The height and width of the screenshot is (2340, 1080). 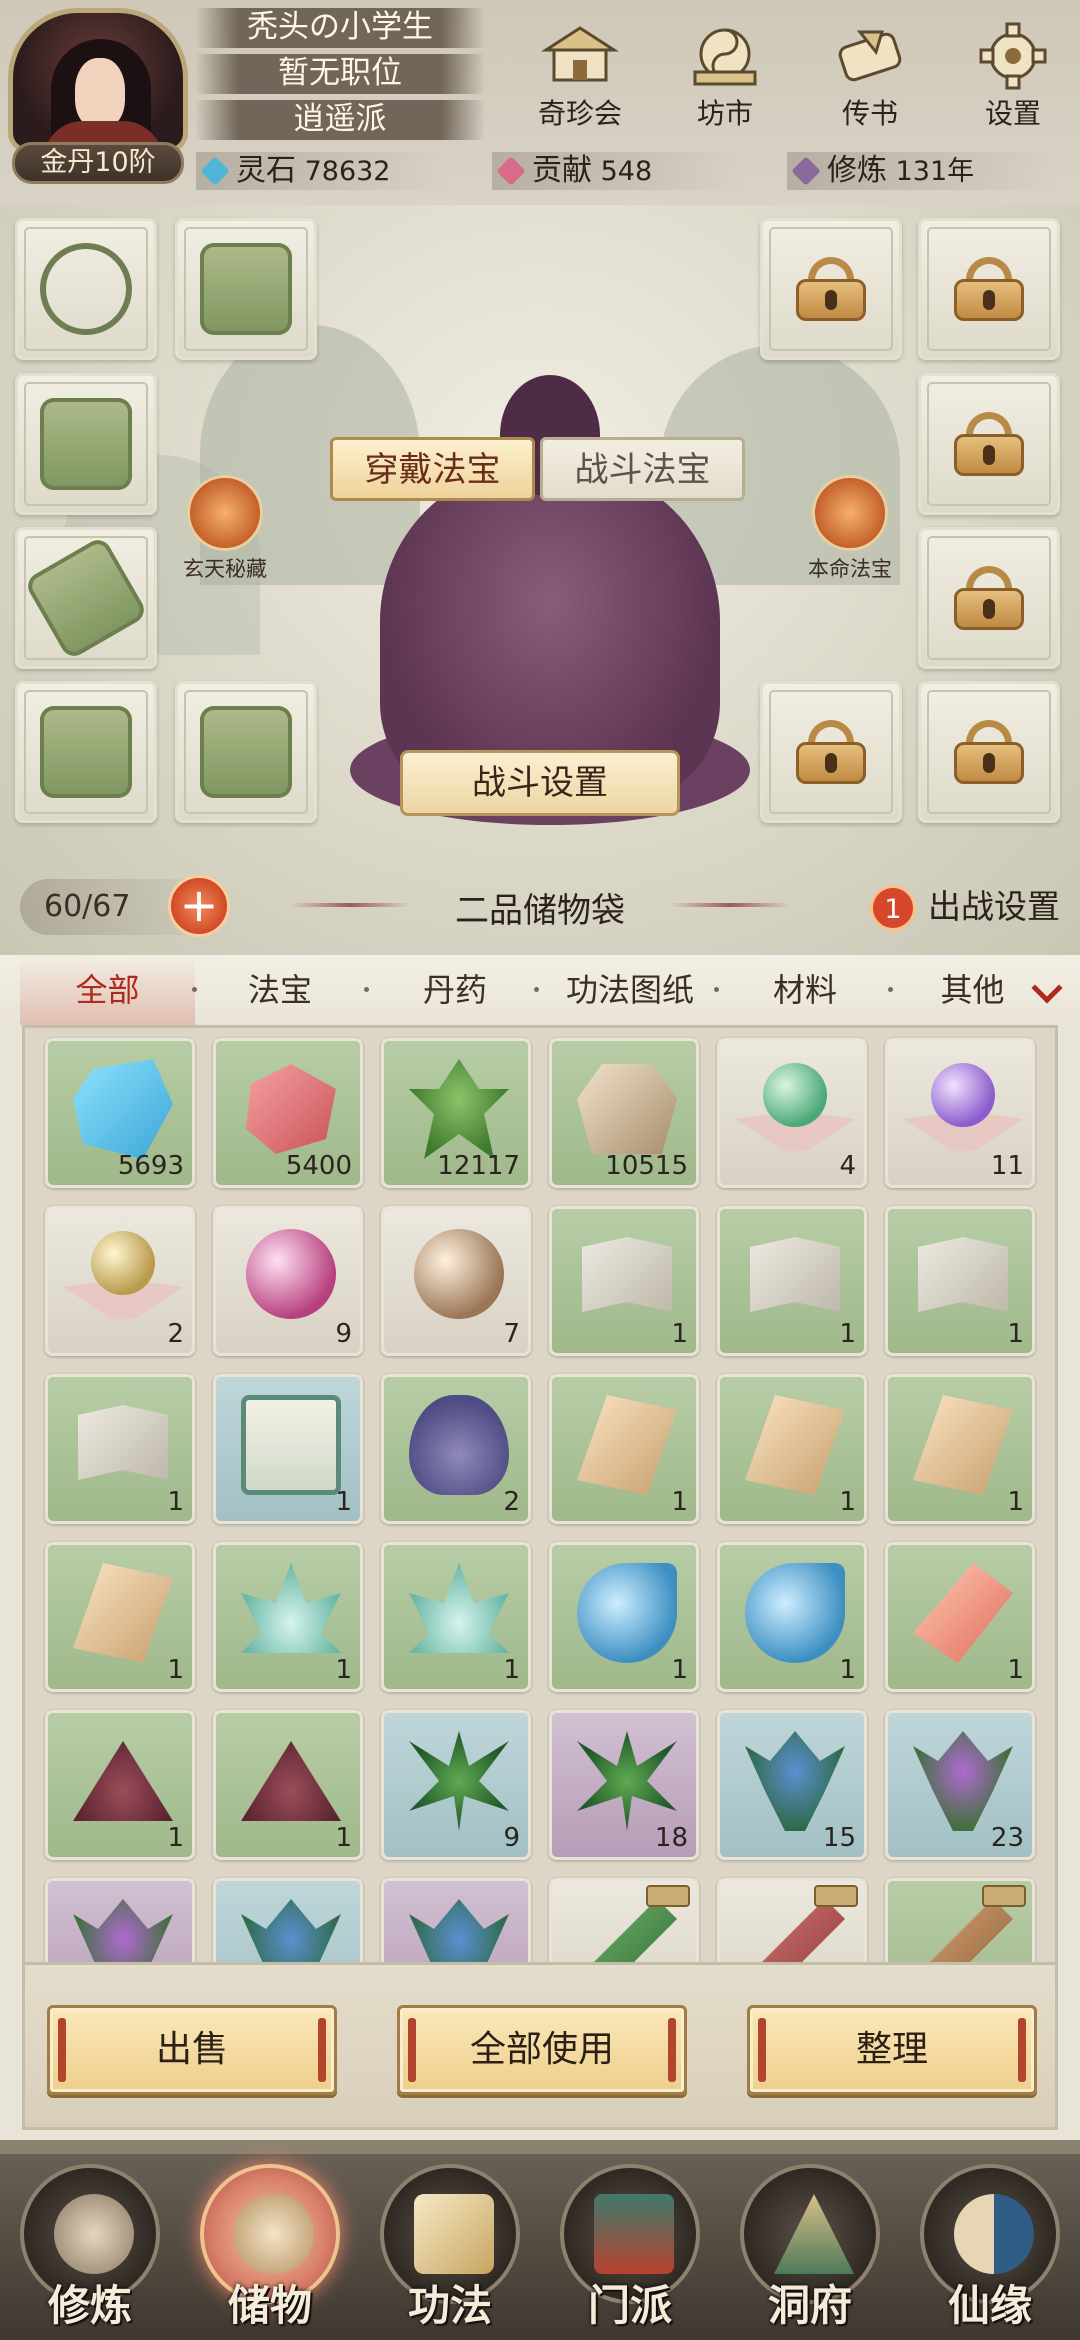 What do you see at coordinates (810, 2252) in the screenshot?
I see `nav-cave: 洞府` at bounding box center [810, 2252].